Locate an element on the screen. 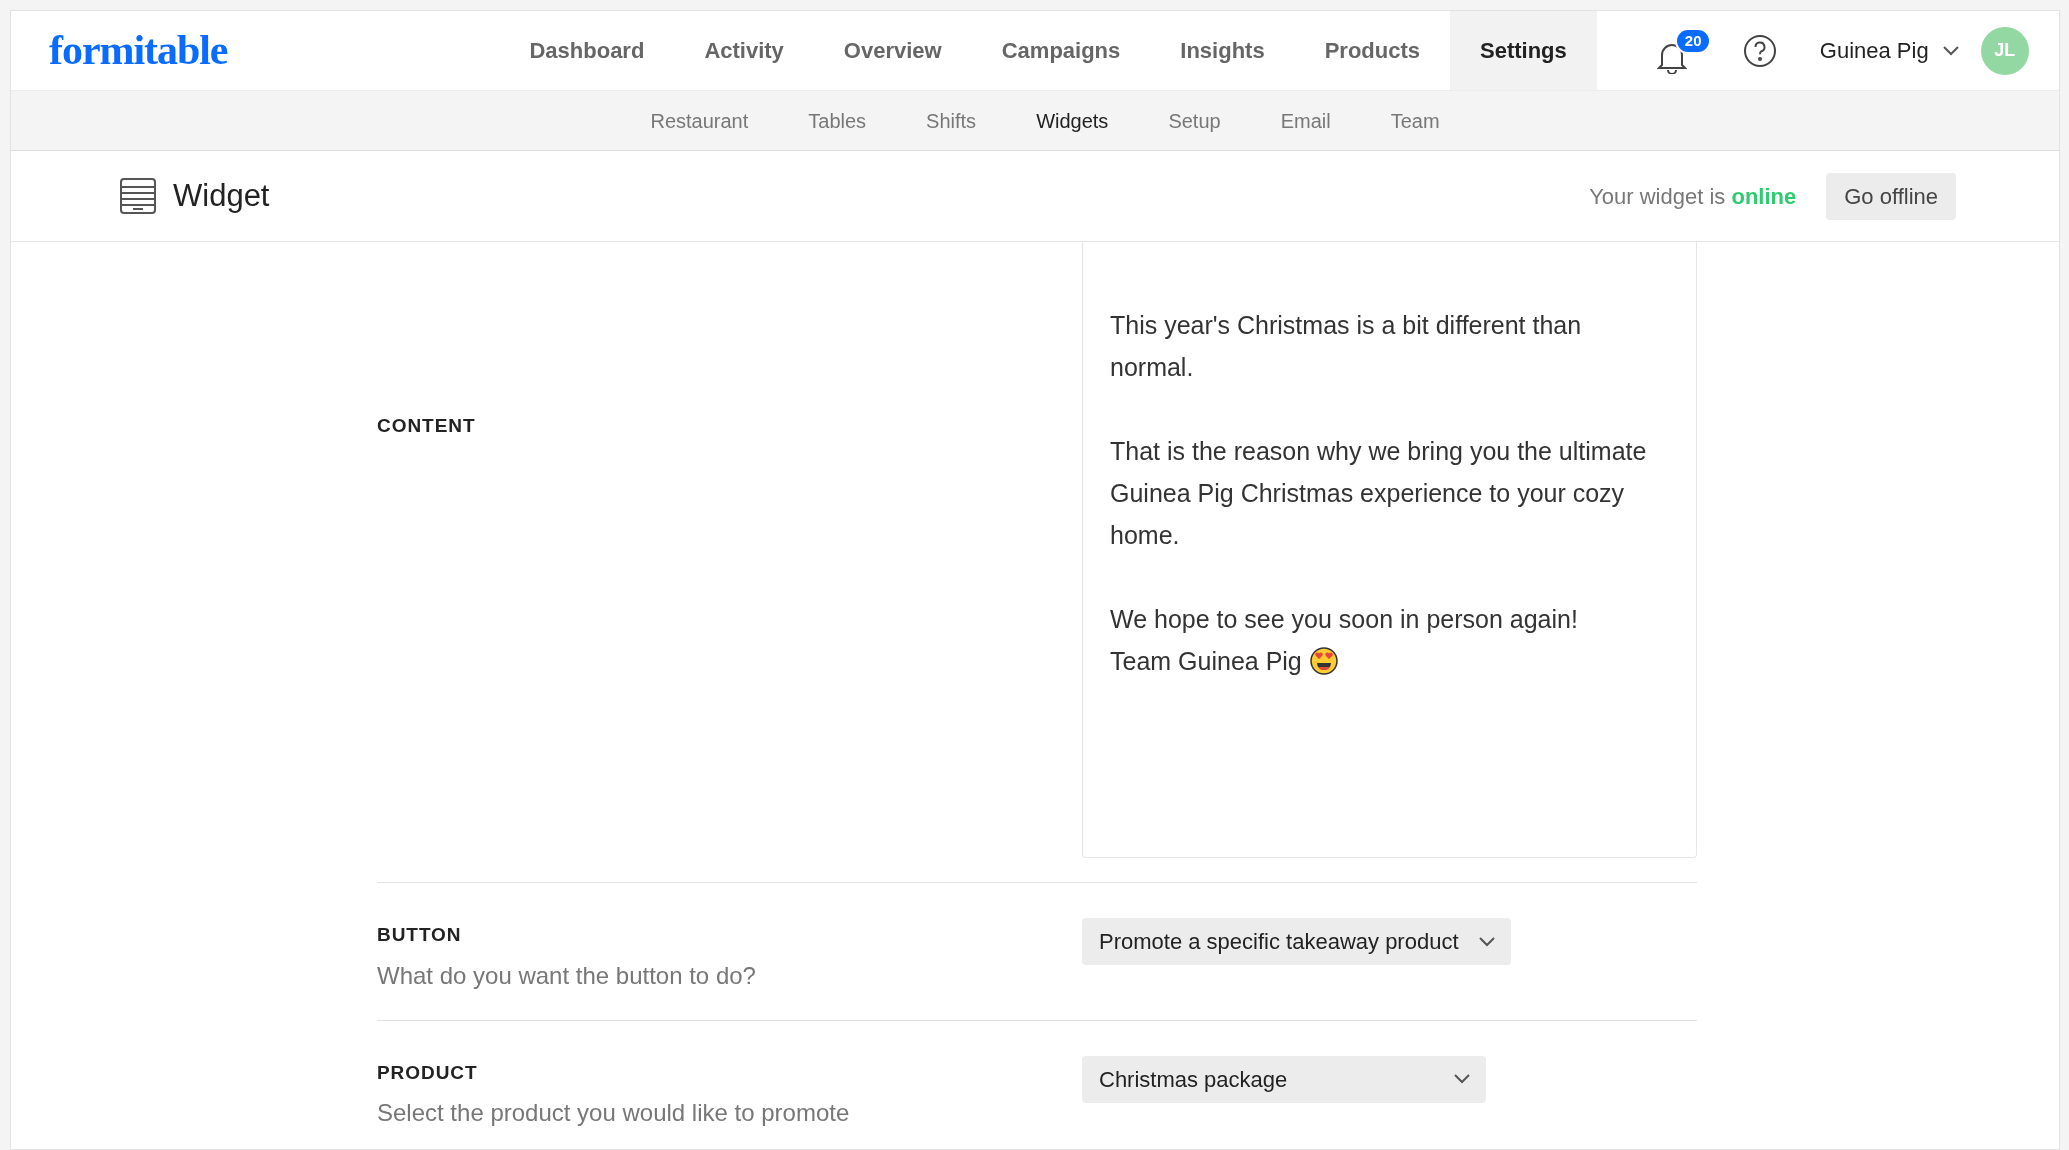  nav-tab: Products is located at coordinates (1372, 50).